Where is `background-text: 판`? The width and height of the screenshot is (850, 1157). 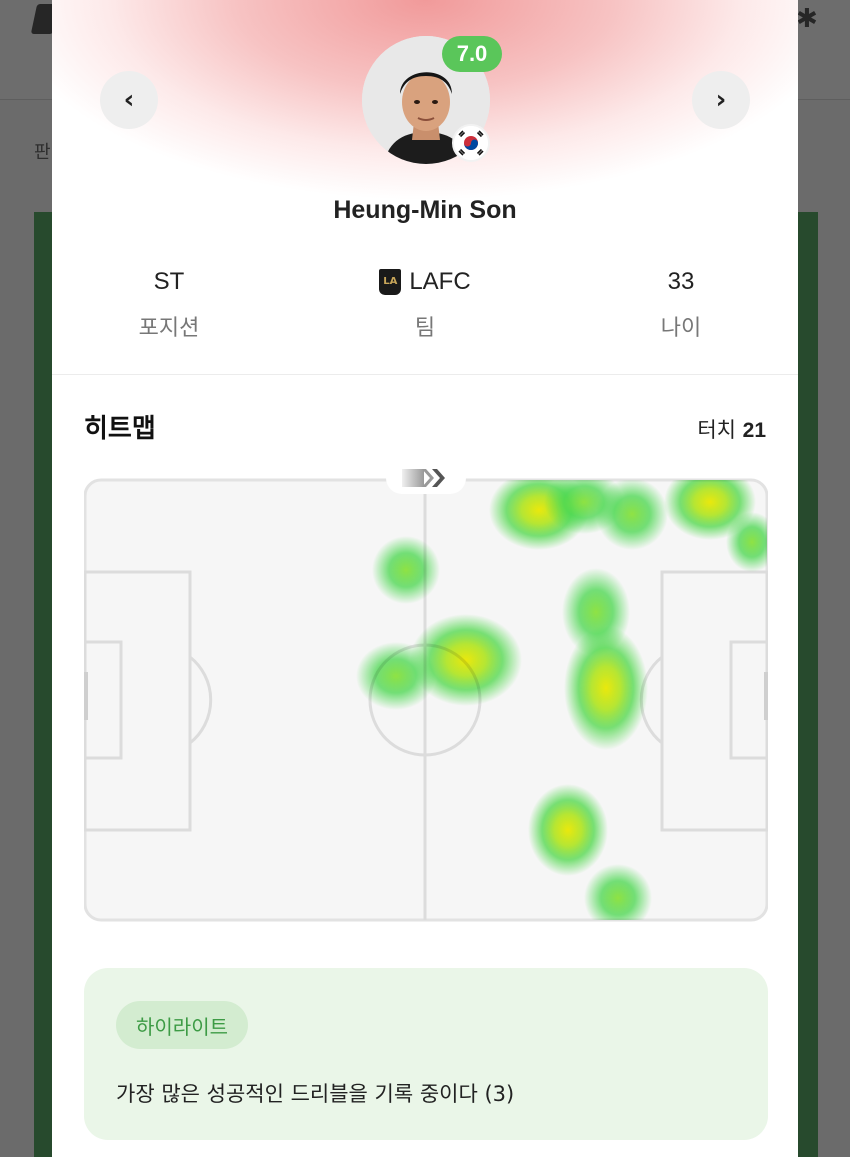 background-text: 판 is located at coordinates (42, 152).